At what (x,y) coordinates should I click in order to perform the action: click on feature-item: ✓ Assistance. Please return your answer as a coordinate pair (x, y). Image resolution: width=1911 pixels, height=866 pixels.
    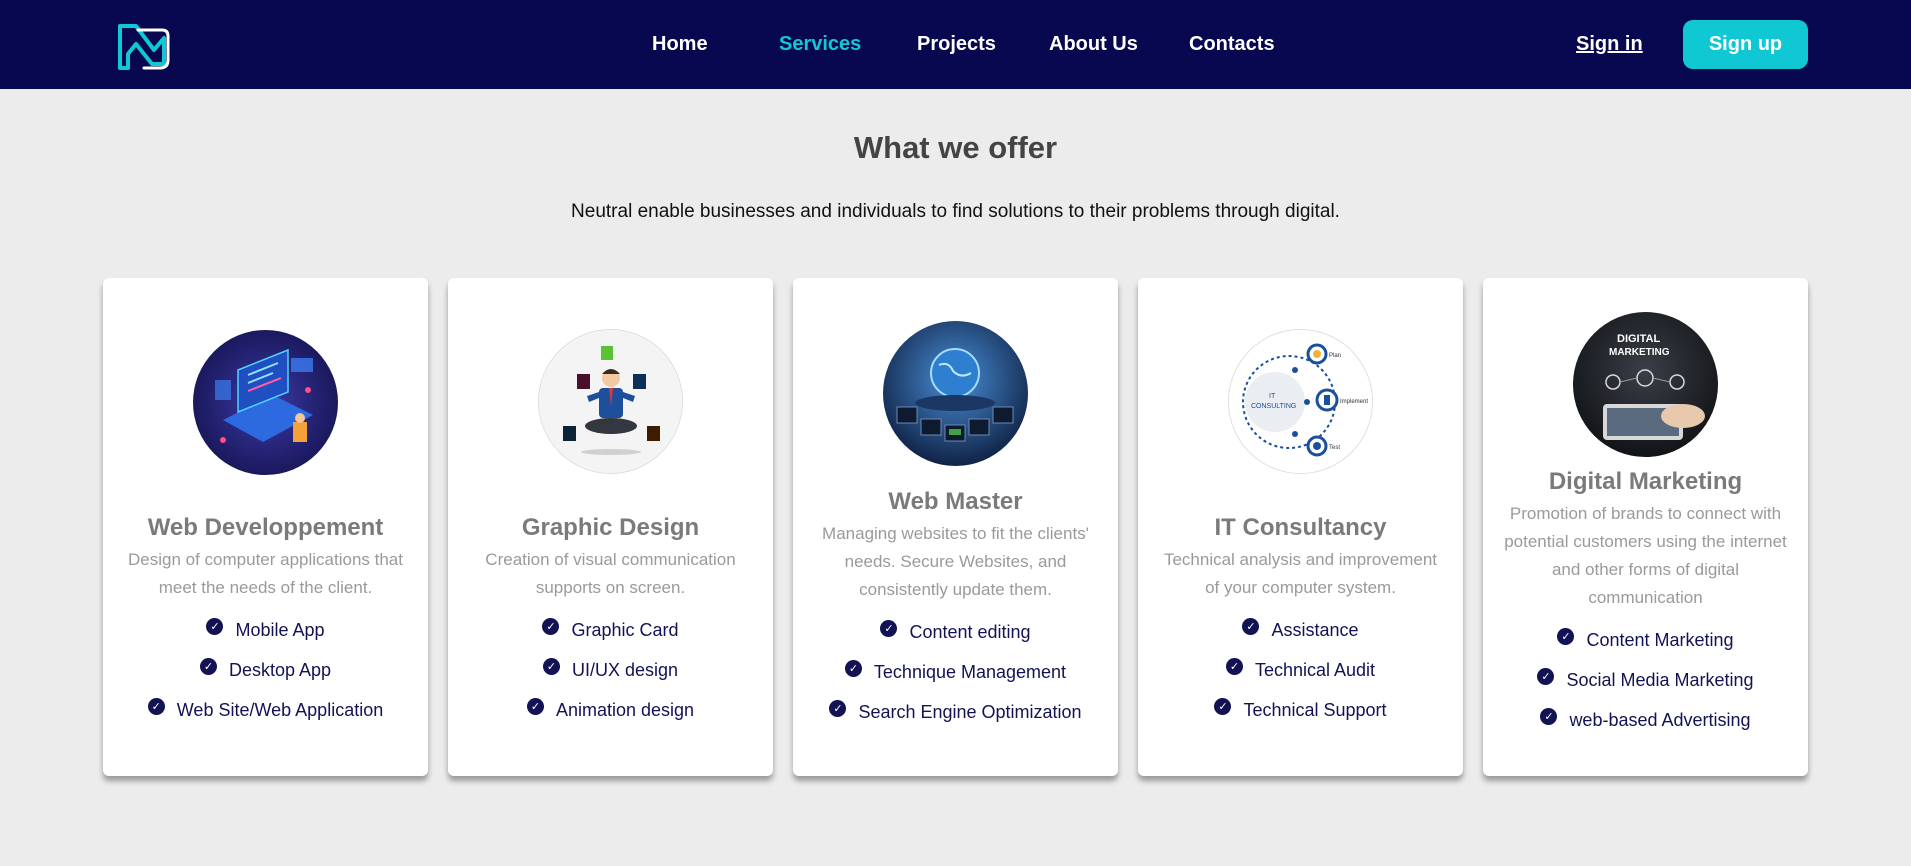
    Looking at the image, I should click on (1300, 630).